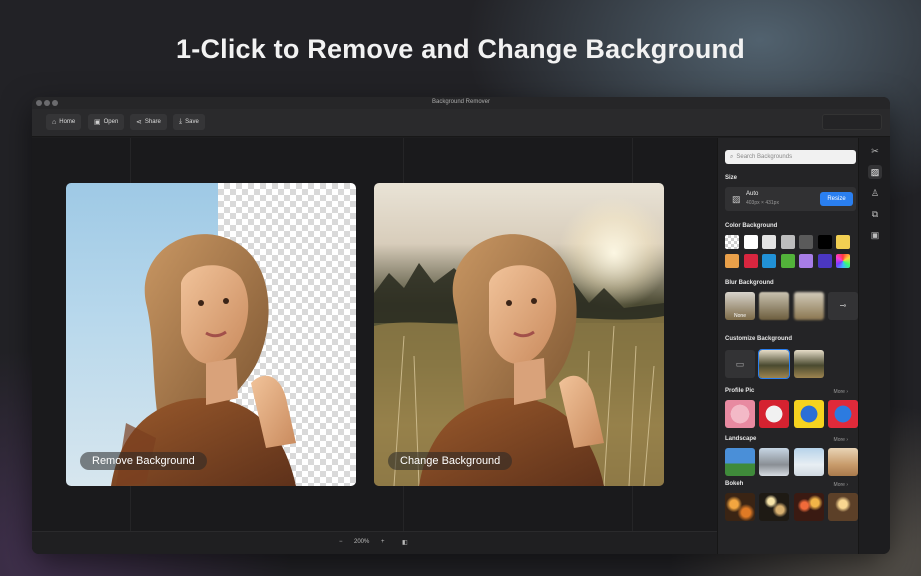 This screenshot has width=921, height=576. I want to click on zoom-in-button: +, so click(383, 542).